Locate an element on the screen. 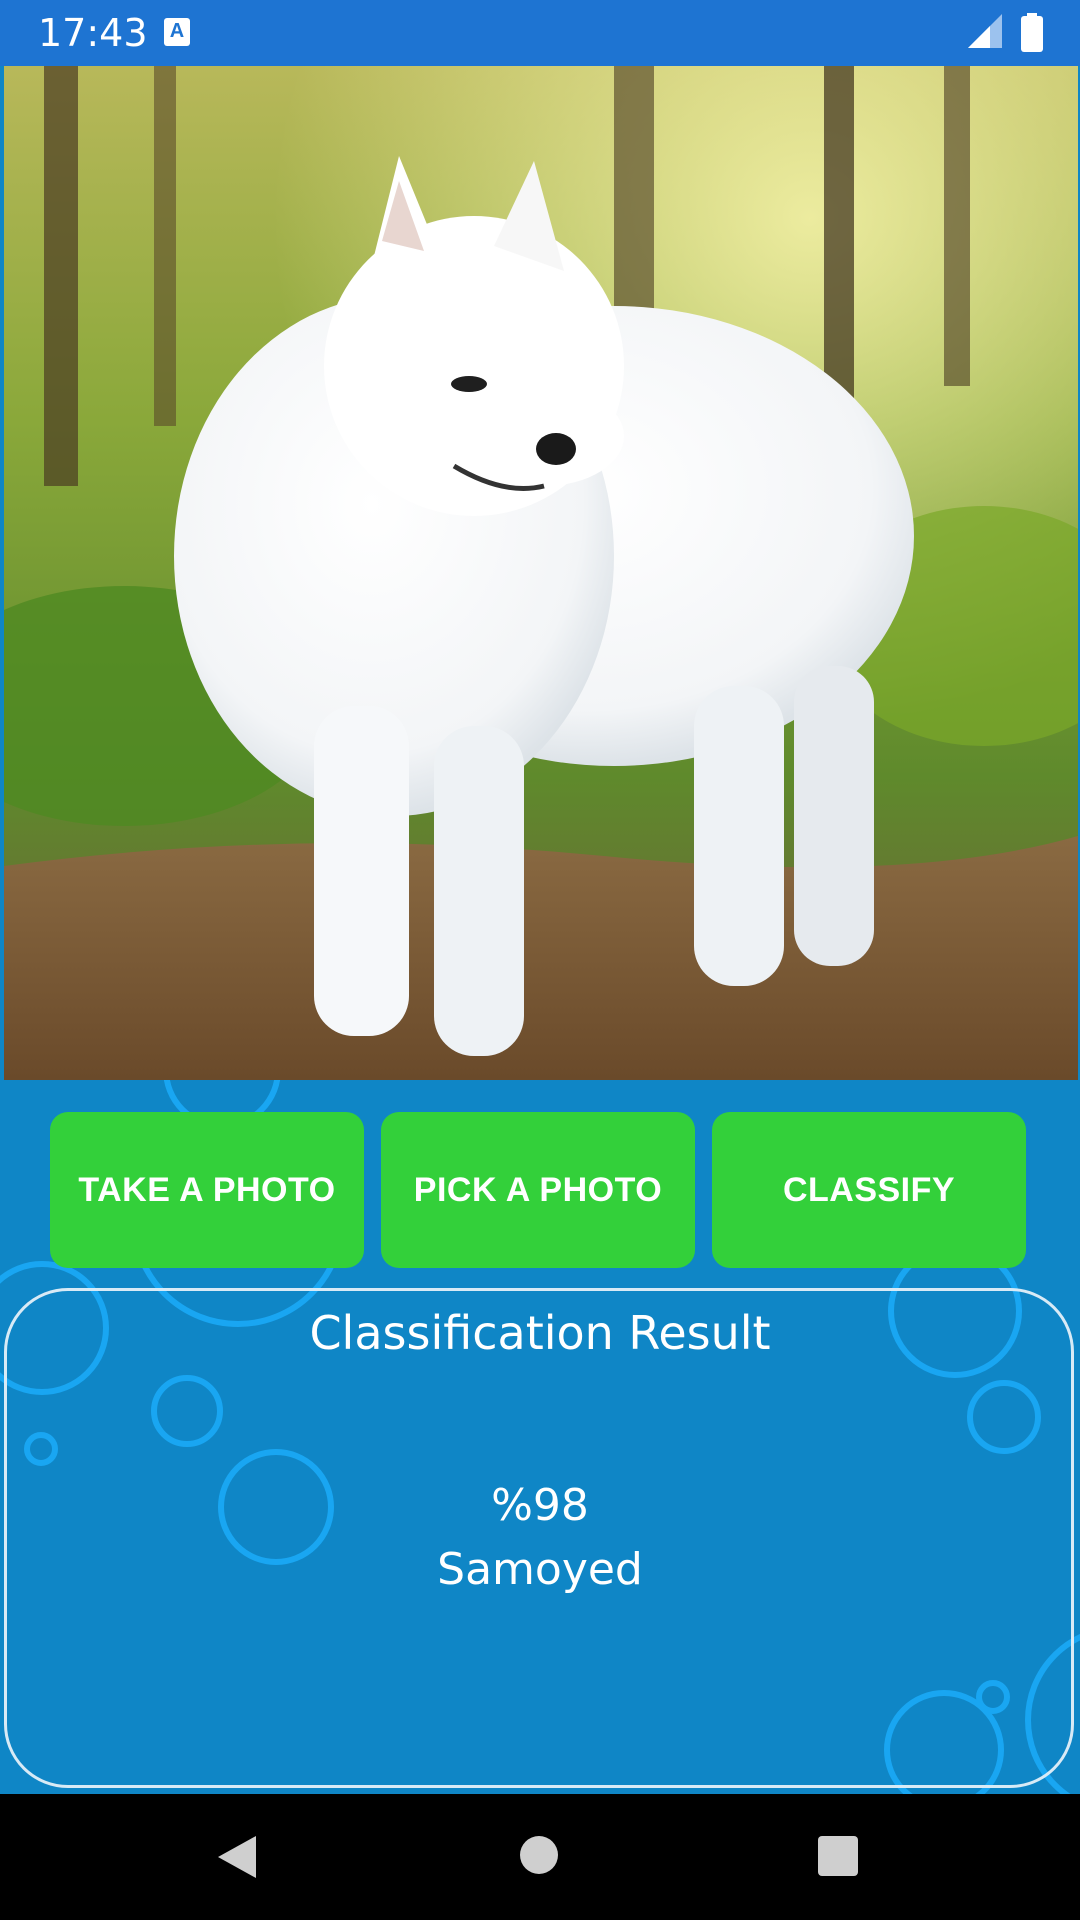 The width and height of the screenshot is (1080, 1920). status-bar: 17:43 A is located at coordinates (540, 33).